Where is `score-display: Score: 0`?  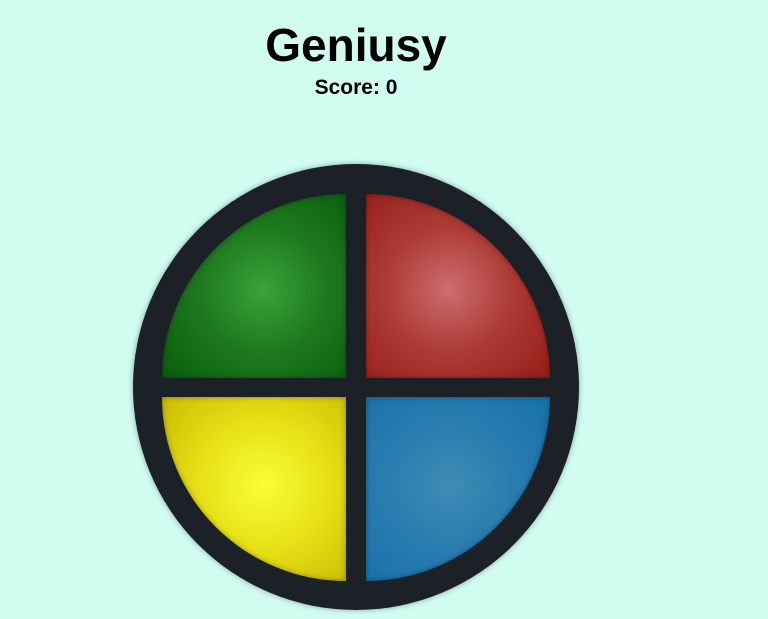
score-display: Score: 0 is located at coordinates (356, 87).